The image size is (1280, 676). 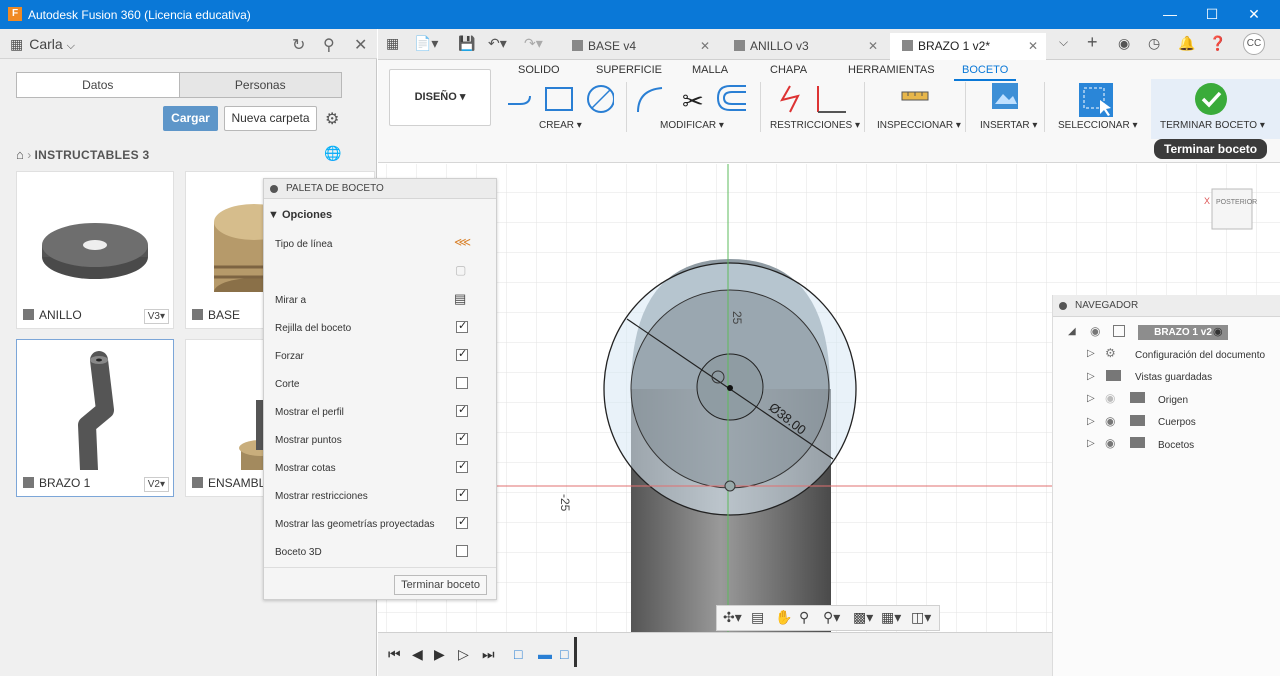 What do you see at coordinates (462, 466) in the screenshot?
I see `dimensions-checkbox` at bounding box center [462, 466].